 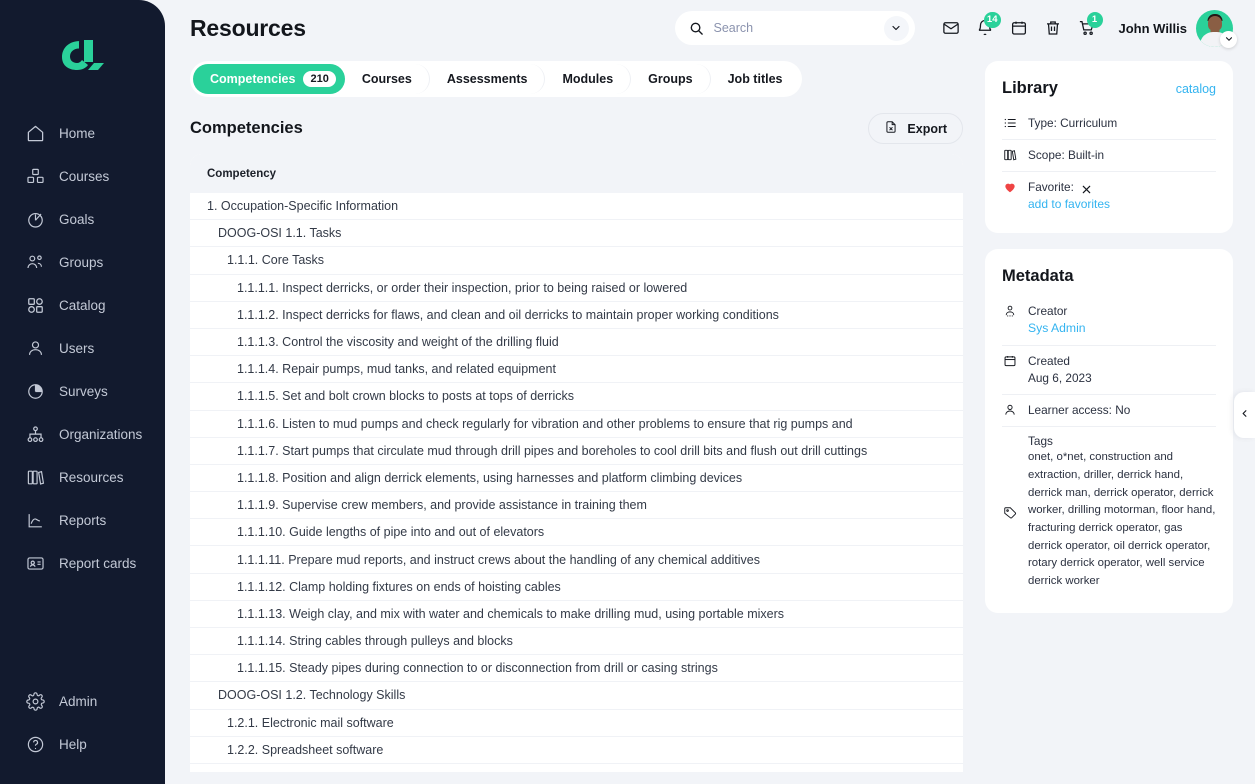 What do you see at coordinates (915, 128) in the screenshot?
I see `export-button: Export` at bounding box center [915, 128].